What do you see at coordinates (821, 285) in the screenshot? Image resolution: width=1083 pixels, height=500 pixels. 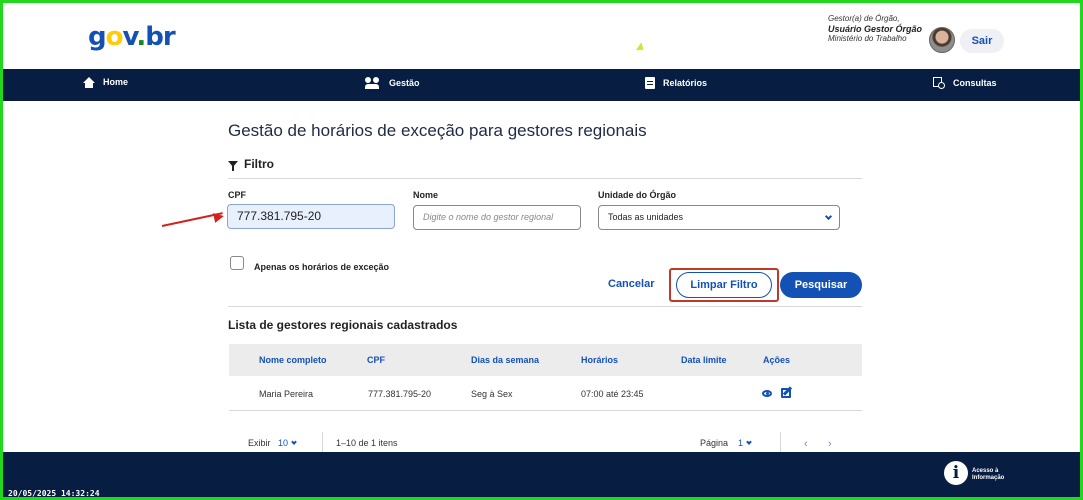 I see `search-button: Pesquisar` at bounding box center [821, 285].